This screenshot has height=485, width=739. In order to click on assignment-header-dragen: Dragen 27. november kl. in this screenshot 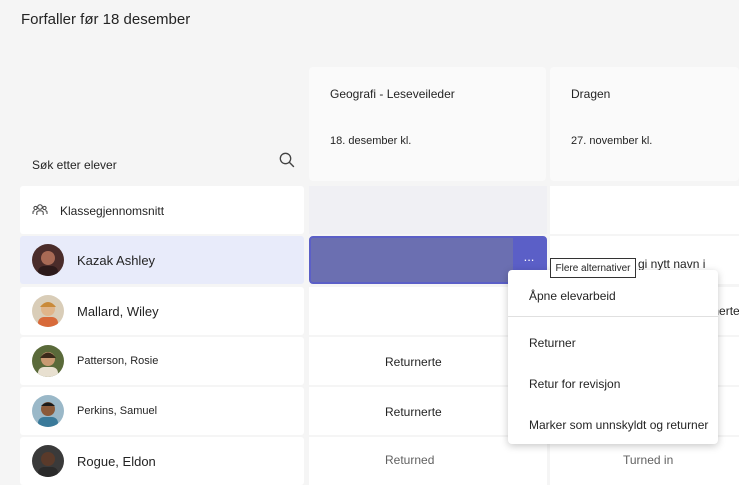, I will do `click(644, 124)`.